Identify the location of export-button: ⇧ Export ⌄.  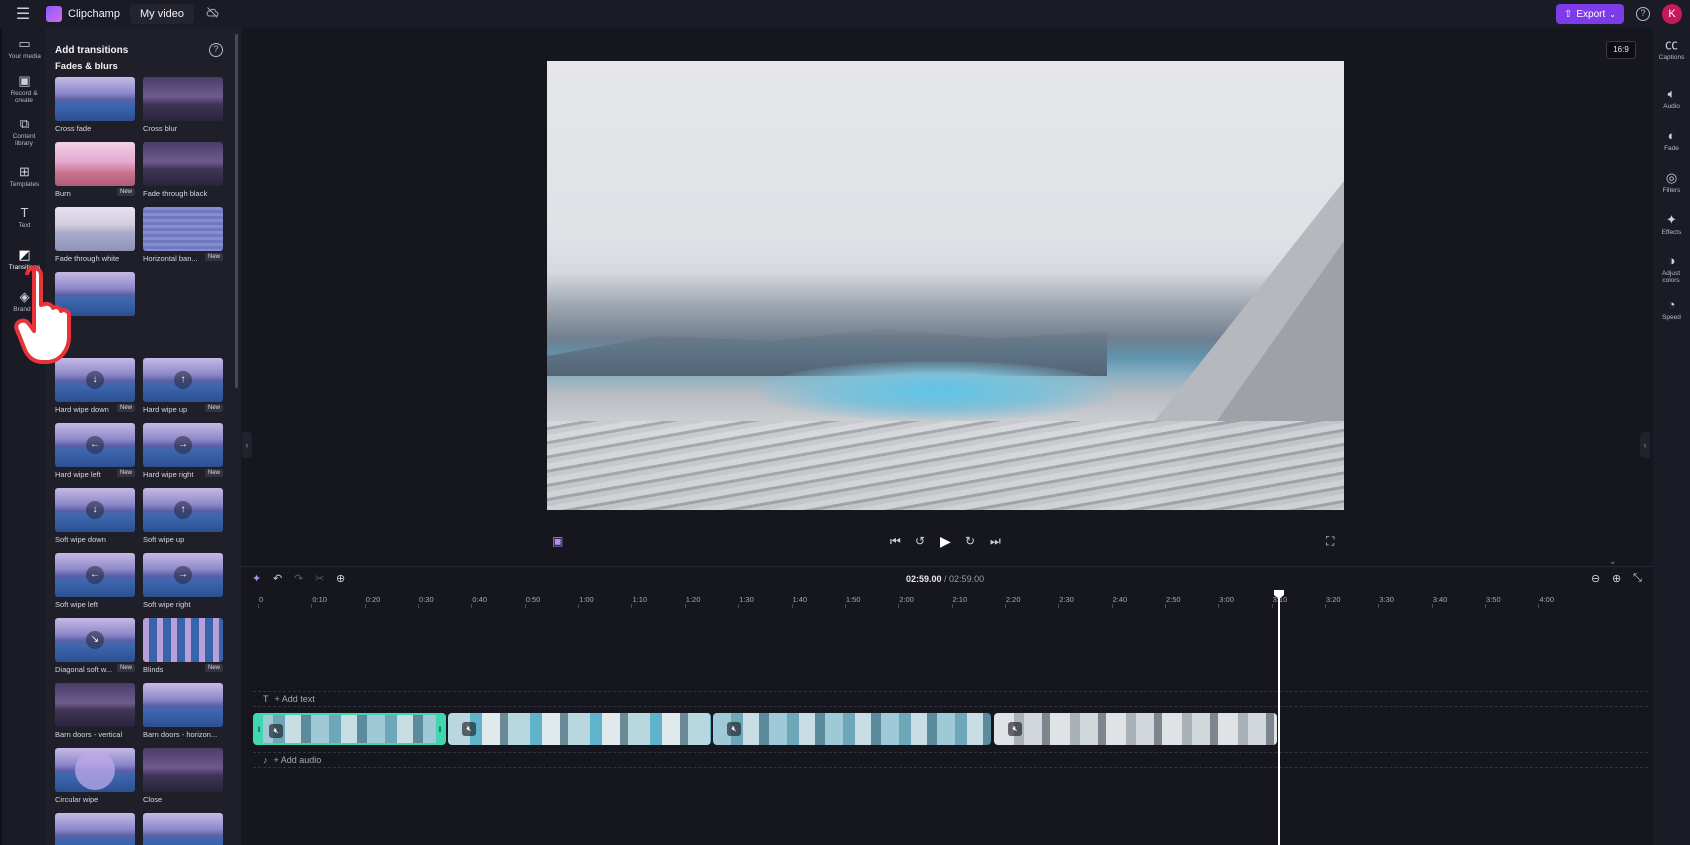
(1590, 14).